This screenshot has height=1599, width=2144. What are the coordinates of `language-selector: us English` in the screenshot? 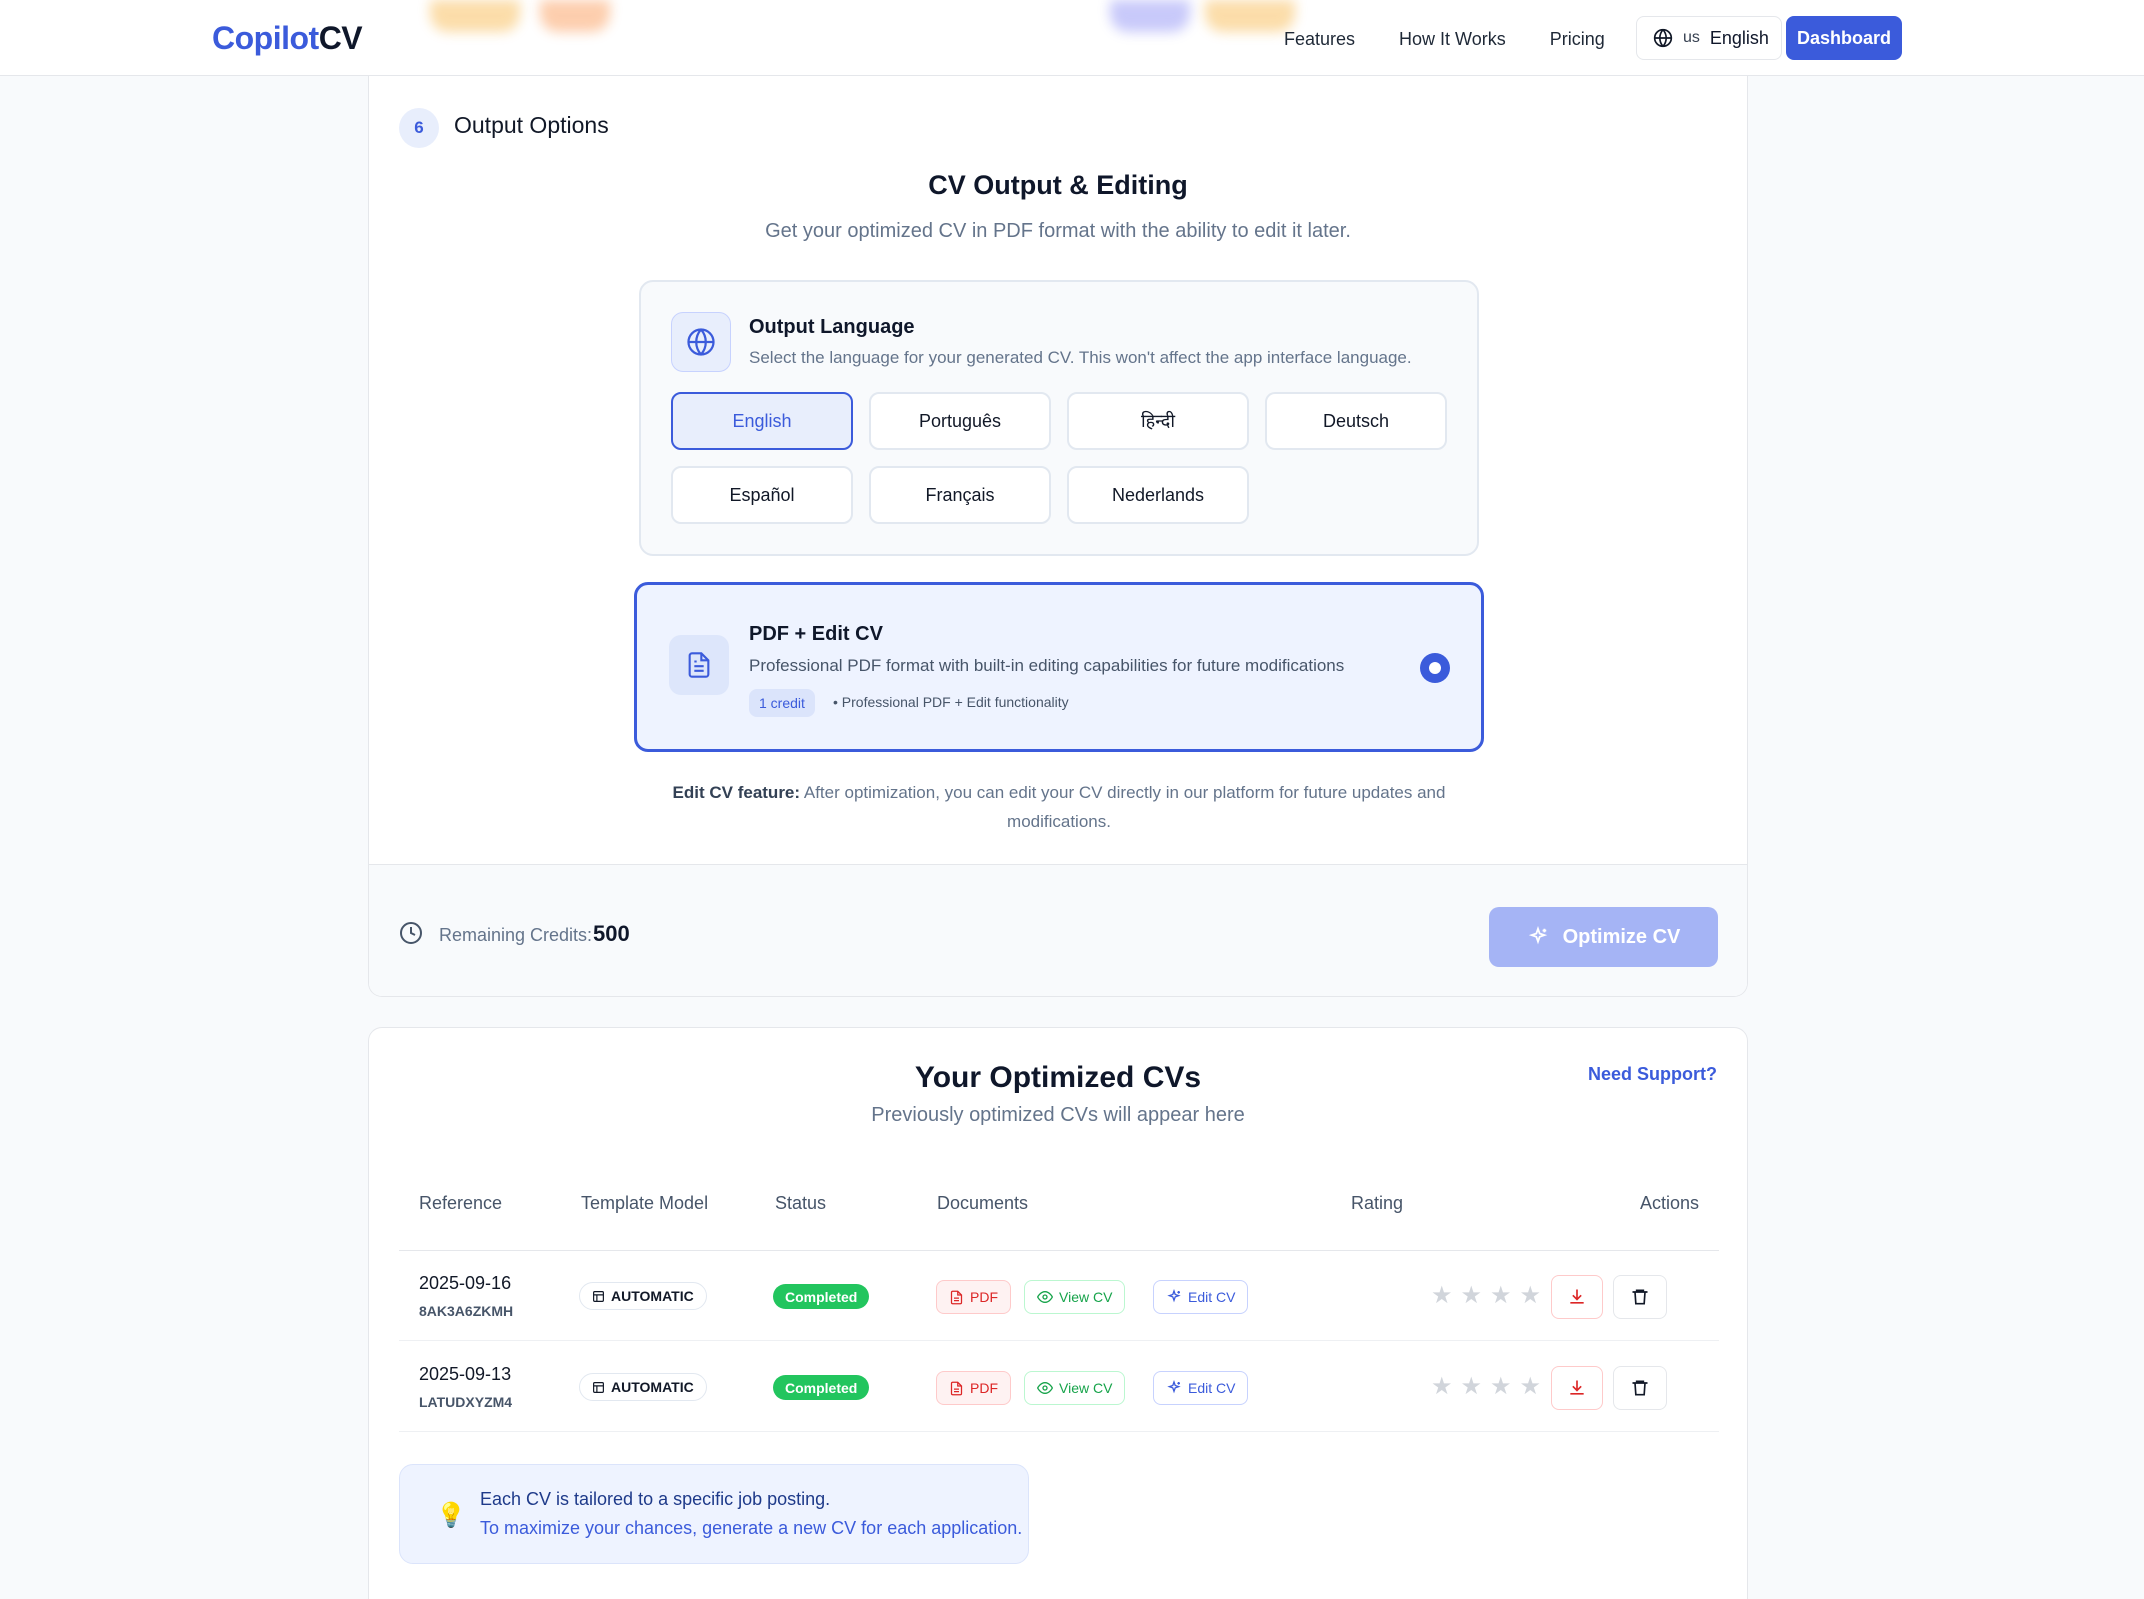 It's located at (1709, 38).